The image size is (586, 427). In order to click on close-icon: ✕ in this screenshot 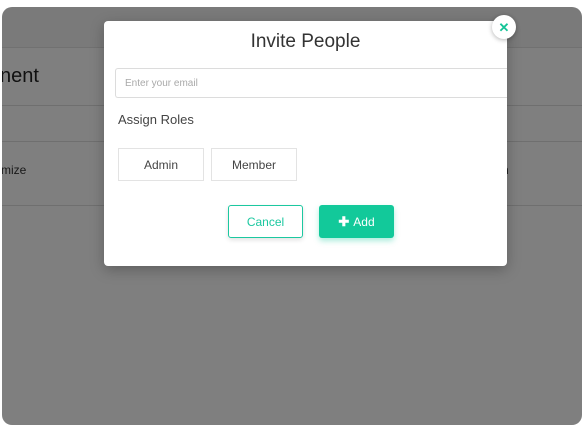, I will do `click(504, 27)`.